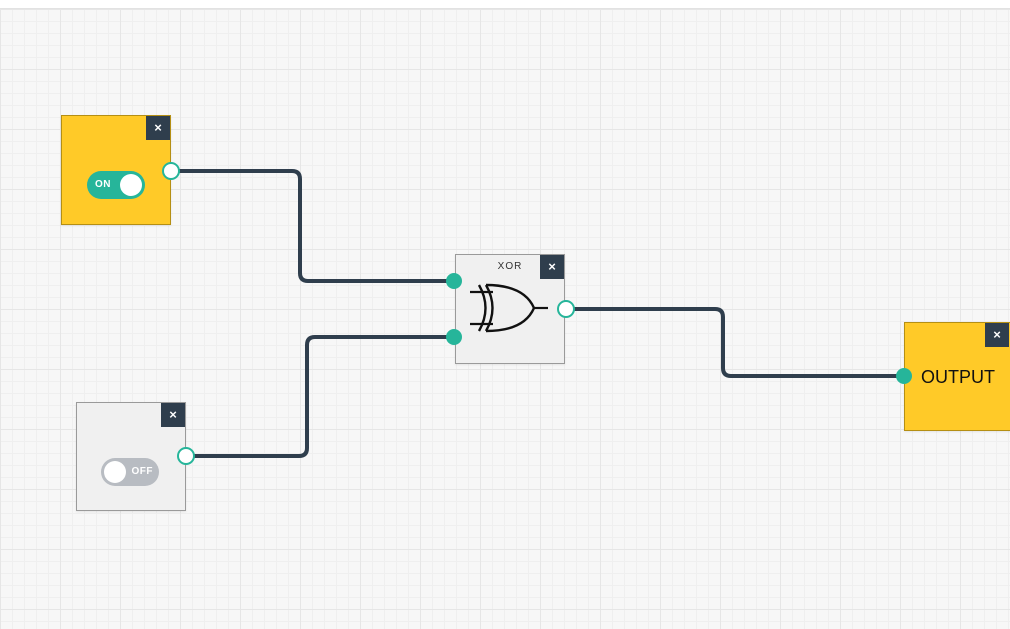 The image size is (1010, 629). Describe the element at coordinates (904, 376) in the screenshot. I see `input-port-output` at that location.